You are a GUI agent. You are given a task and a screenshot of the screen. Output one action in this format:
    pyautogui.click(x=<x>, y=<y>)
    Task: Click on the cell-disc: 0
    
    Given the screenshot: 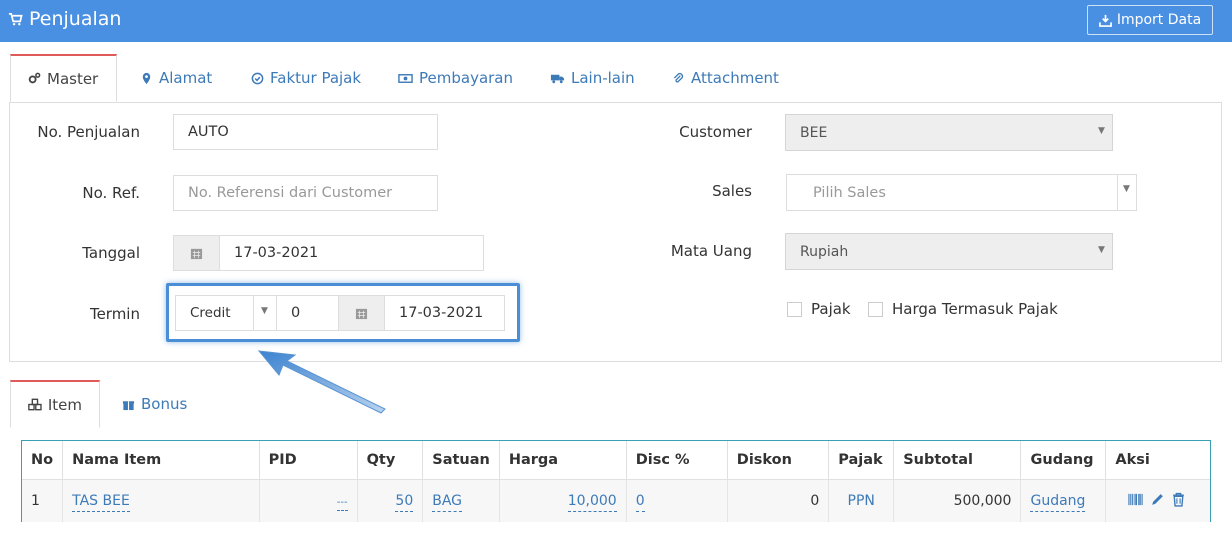 What is the action you would take?
    pyautogui.click(x=677, y=500)
    